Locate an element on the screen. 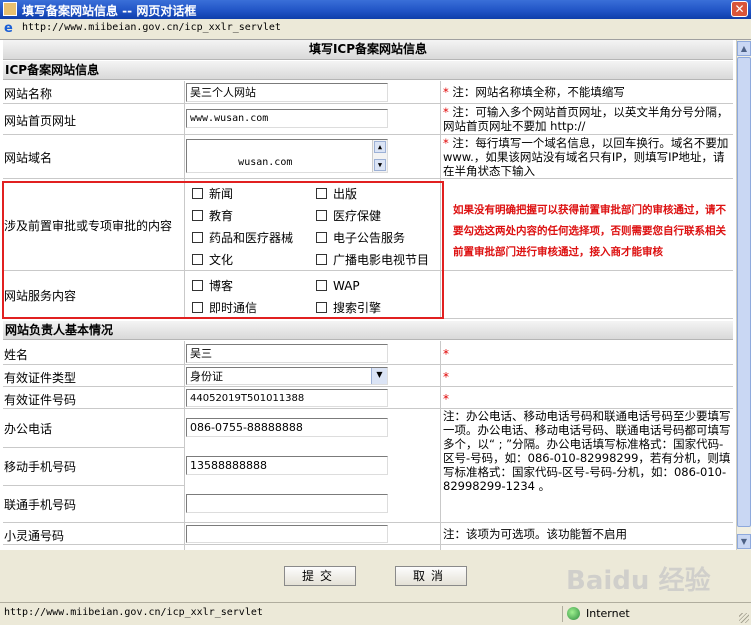 This screenshot has height=625, width=751. site-domain-label: 网站域名 is located at coordinates (28, 158).